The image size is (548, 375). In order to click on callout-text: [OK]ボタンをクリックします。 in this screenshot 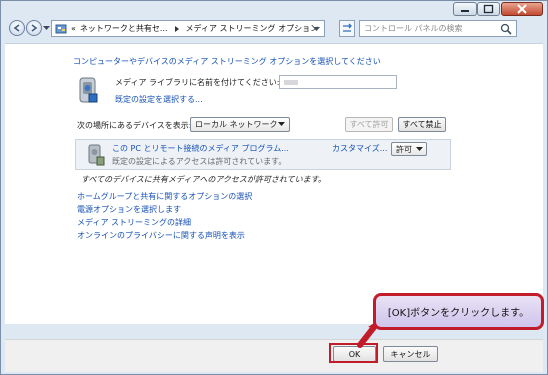, I will do `click(458, 313)`.